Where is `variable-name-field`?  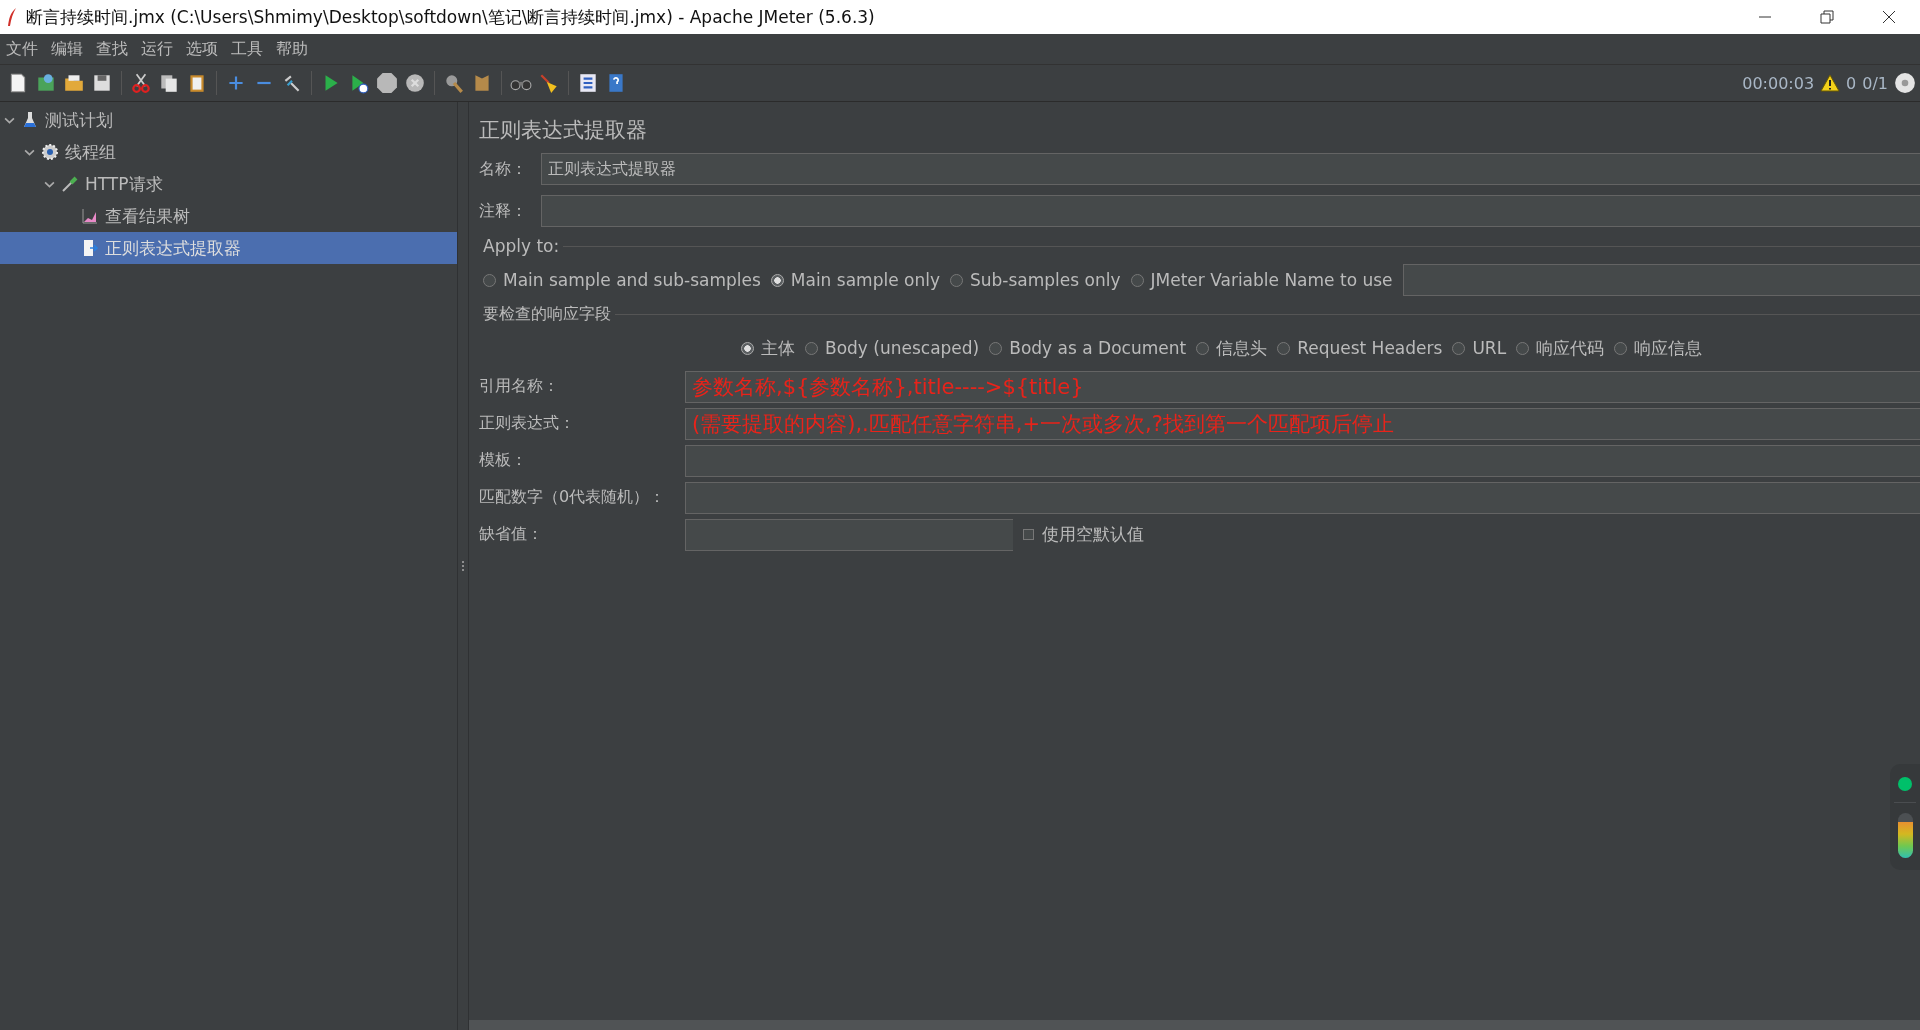 variable-name-field is located at coordinates (1661, 280).